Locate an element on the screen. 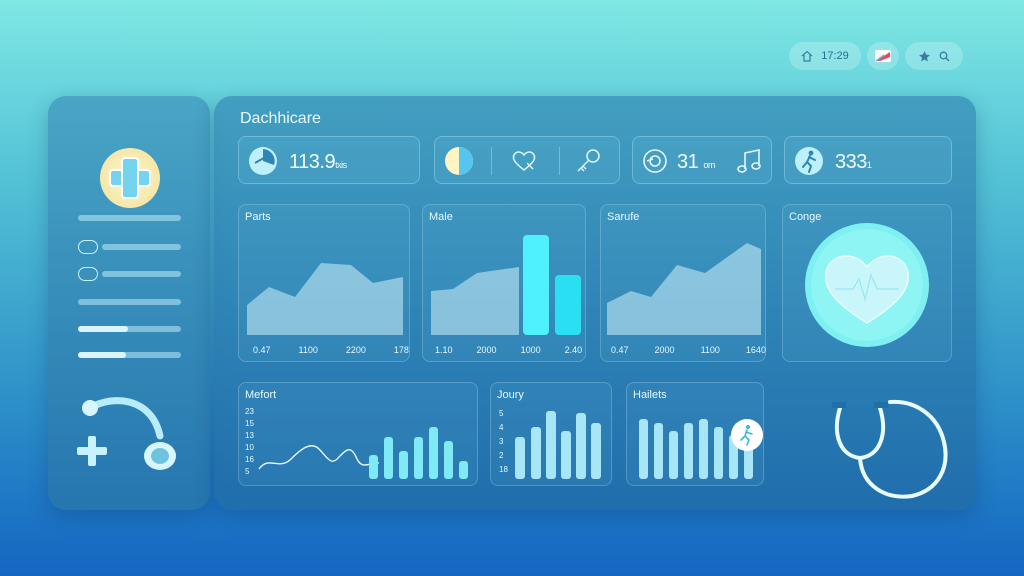 Image resolution: width=1024 pixels, height=576 pixels. x-axis-ticks: 0.47 2000 1100 1640 is located at coordinates (688, 350).